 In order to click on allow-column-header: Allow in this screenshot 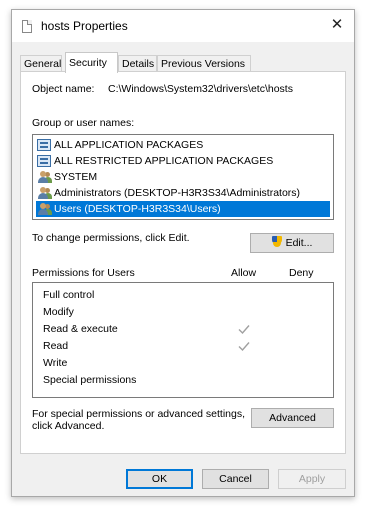, I will do `click(244, 273)`.